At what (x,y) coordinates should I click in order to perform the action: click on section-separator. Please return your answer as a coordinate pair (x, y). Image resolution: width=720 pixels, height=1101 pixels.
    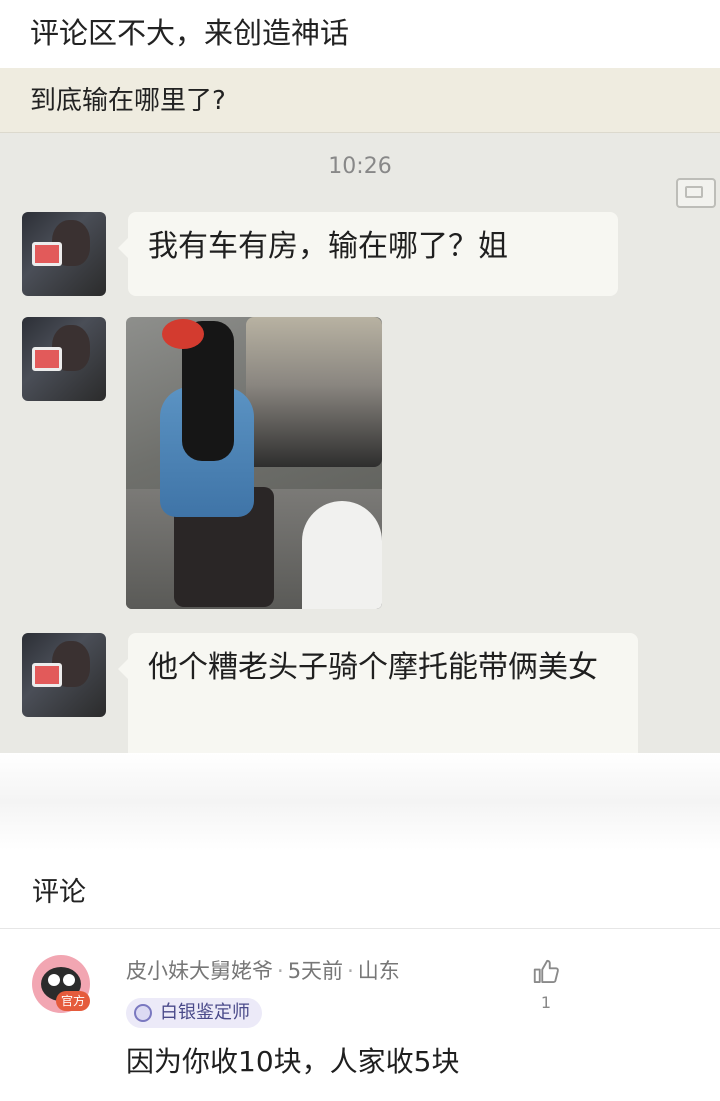
    Looking at the image, I should click on (360, 801).